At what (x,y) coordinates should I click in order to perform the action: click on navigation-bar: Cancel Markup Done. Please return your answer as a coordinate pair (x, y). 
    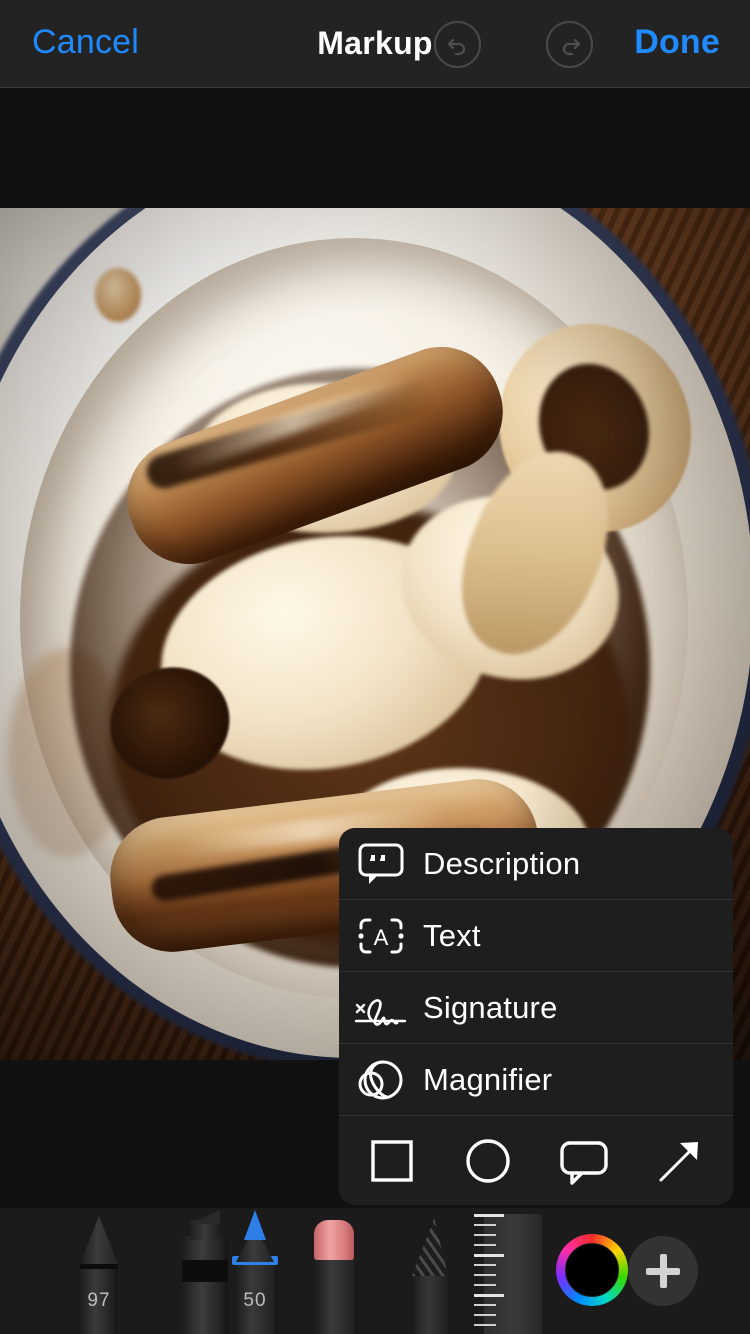
    Looking at the image, I should click on (375, 44).